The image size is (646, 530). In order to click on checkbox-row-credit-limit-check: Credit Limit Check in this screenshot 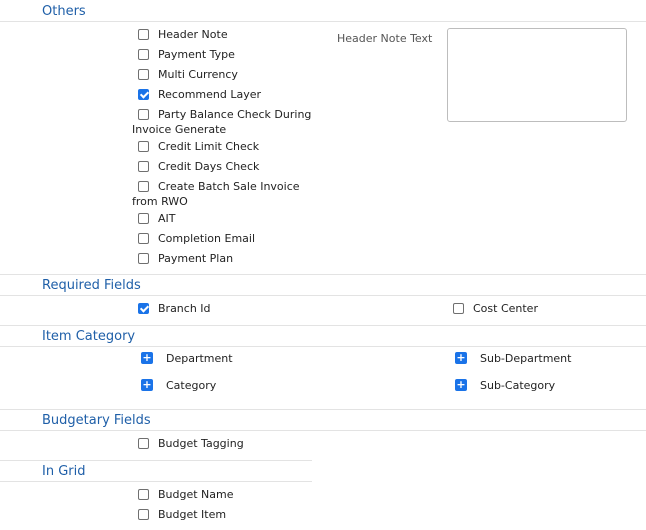, I will do `click(198, 147)`.